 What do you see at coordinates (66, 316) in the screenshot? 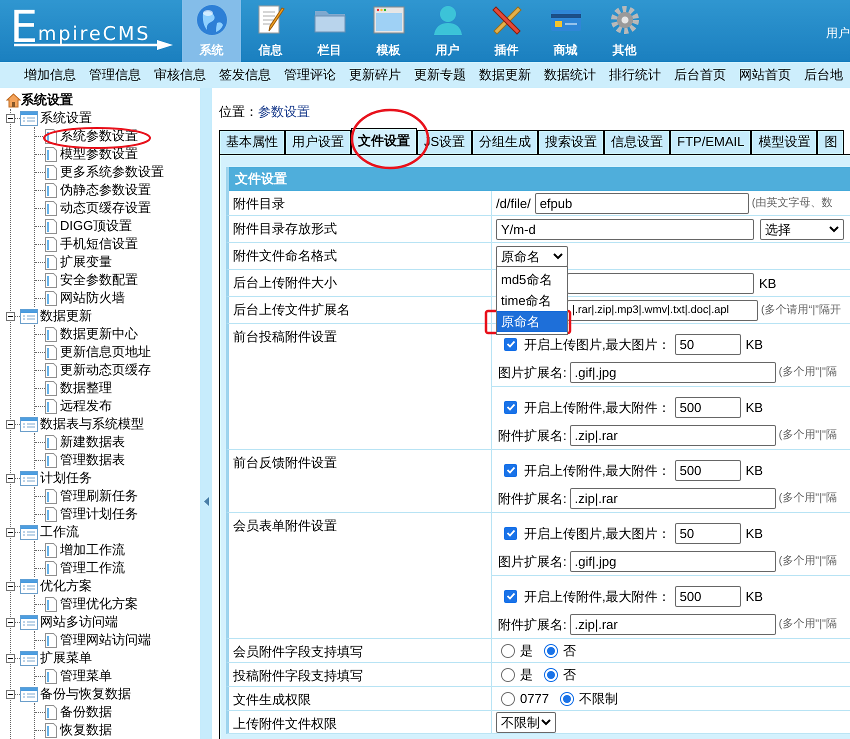
I see `tree-group-label: 数据更新` at bounding box center [66, 316].